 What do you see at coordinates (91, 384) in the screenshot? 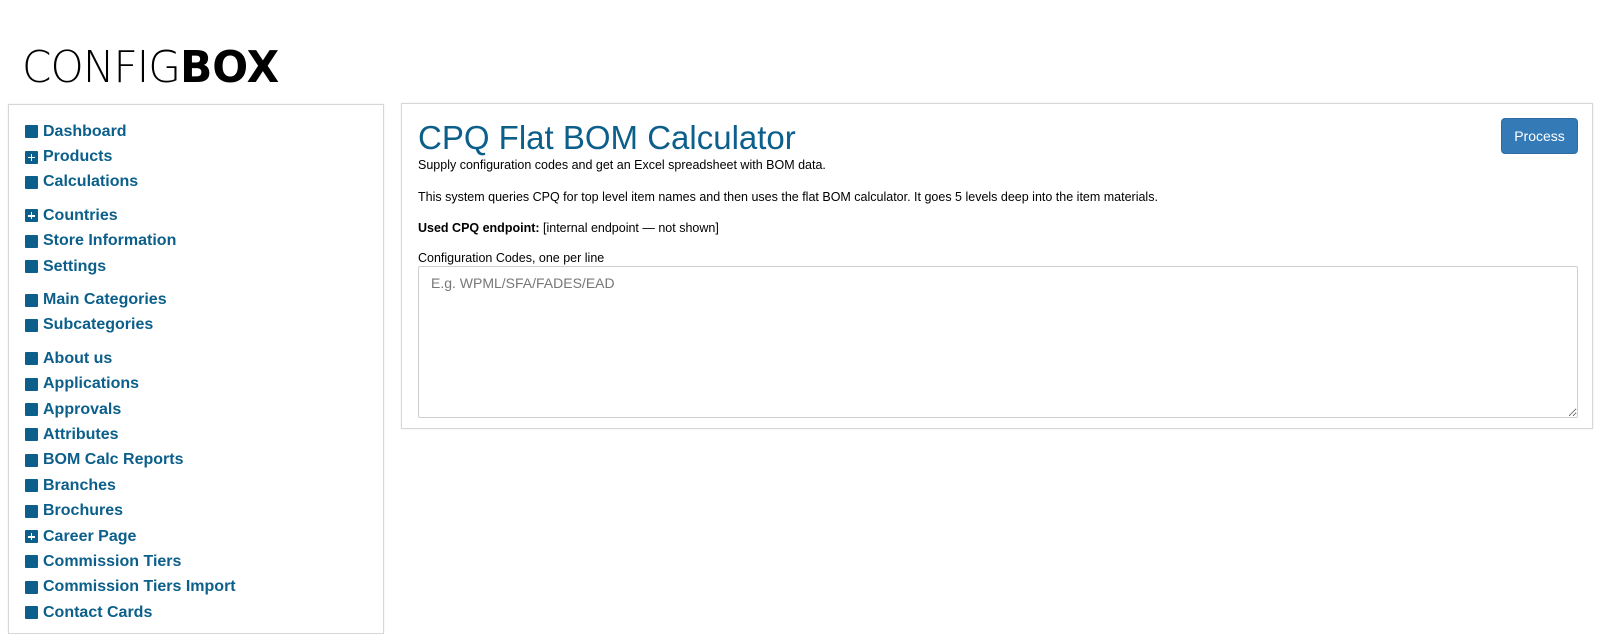
I see `sidebar-item-label: Applications` at bounding box center [91, 384].